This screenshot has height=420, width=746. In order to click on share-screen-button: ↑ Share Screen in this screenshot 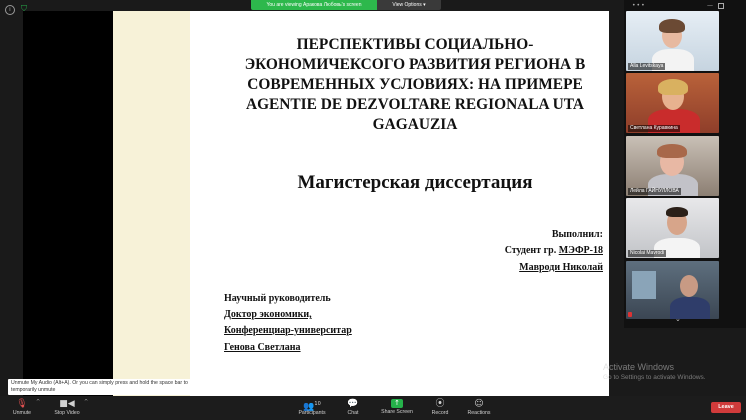, I will do `click(397, 408)`.